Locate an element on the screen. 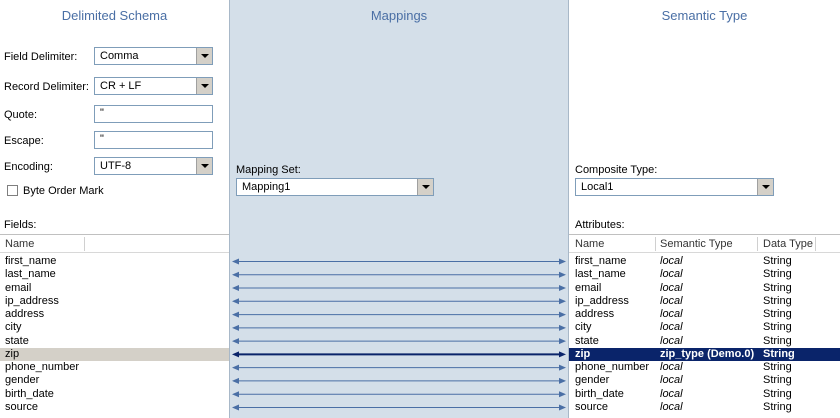  attribute-name: state is located at coordinates (587, 340).